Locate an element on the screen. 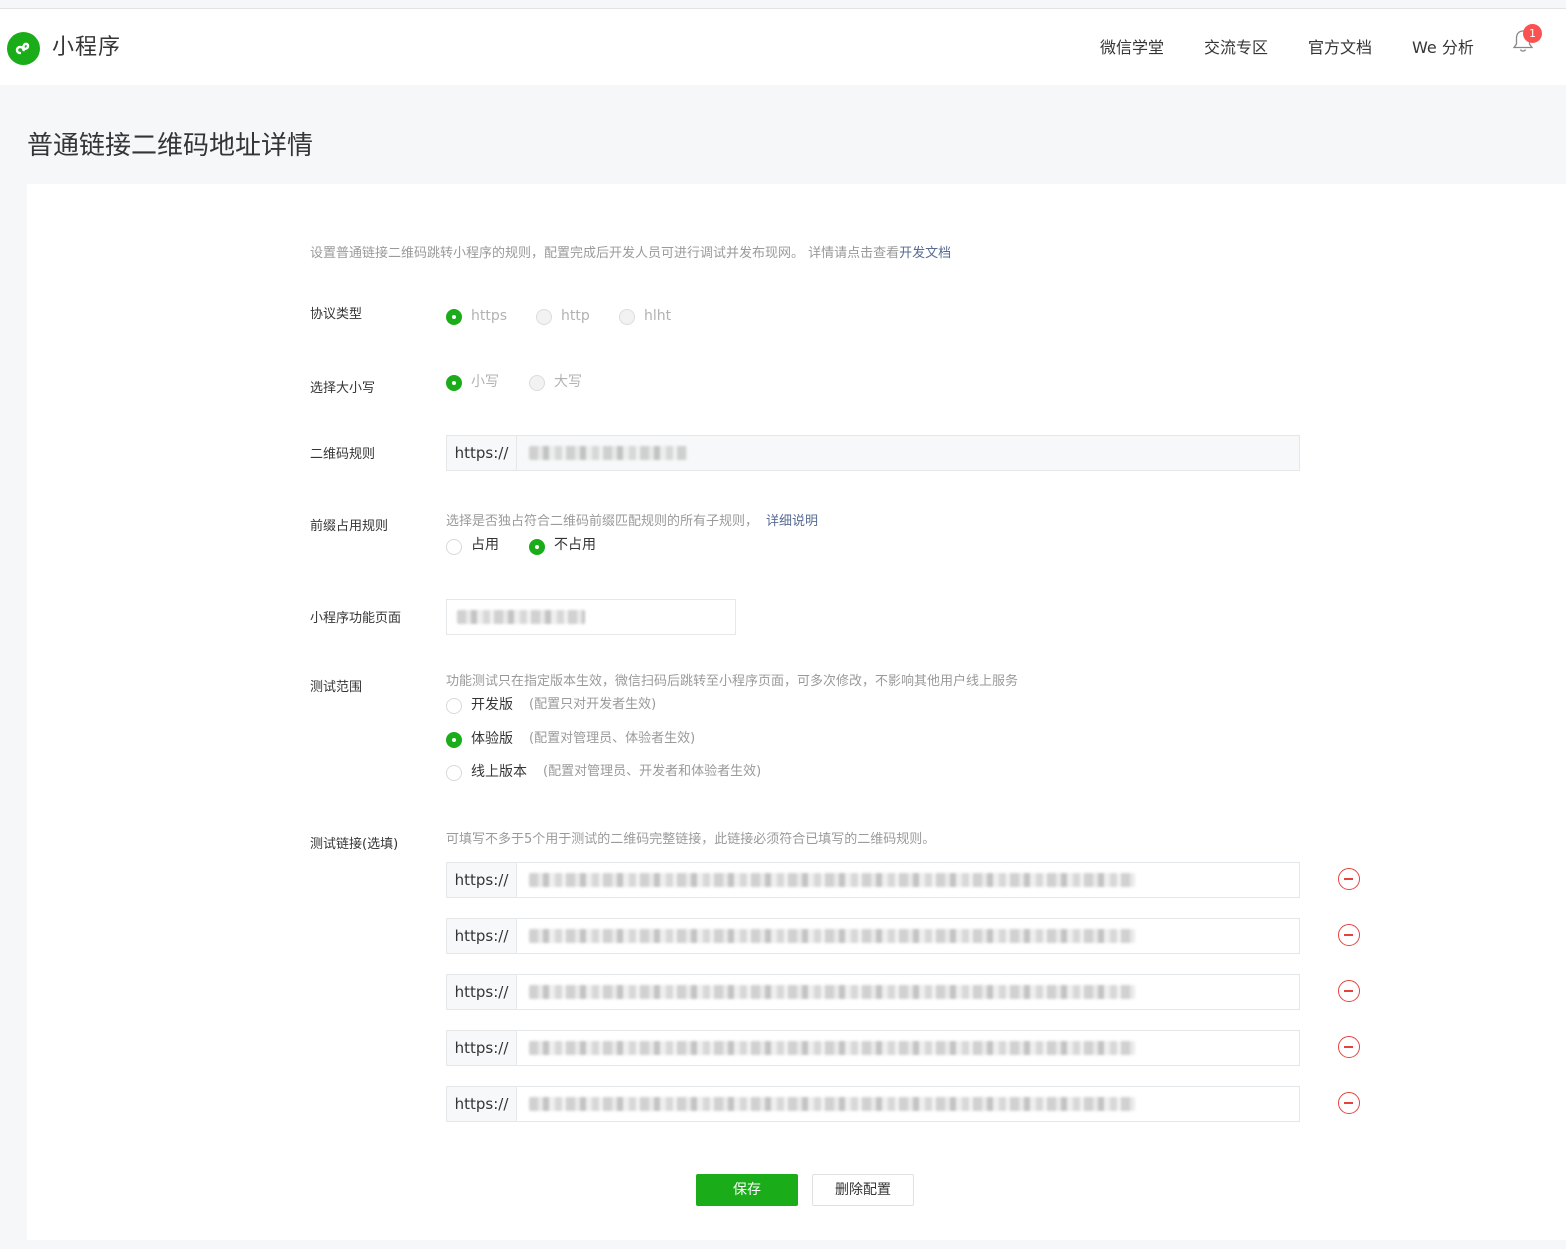 The width and height of the screenshot is (1566, 1249). details-link: 详细说明 is located at coordinates (792, 521).